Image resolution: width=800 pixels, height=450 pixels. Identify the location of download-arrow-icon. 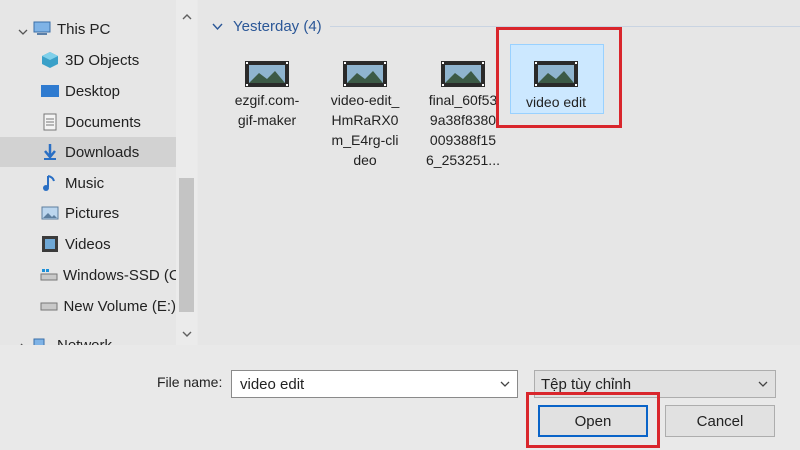
(50, 152).